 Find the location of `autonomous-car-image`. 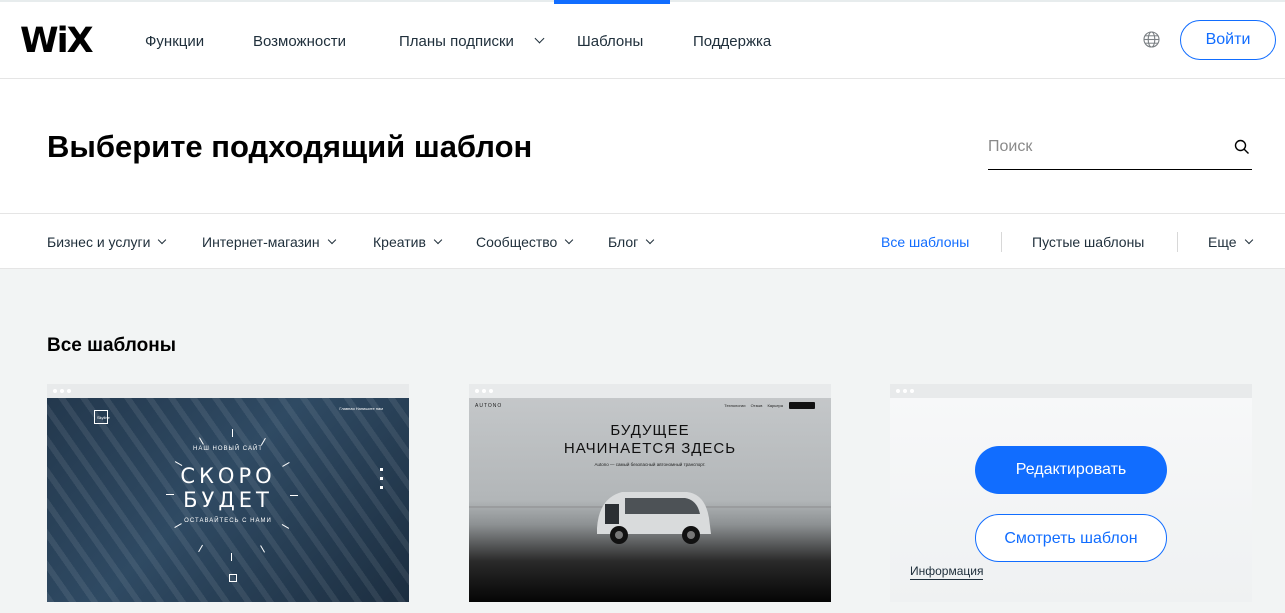

autonomous-car-image is located at coordinates (654, 518).